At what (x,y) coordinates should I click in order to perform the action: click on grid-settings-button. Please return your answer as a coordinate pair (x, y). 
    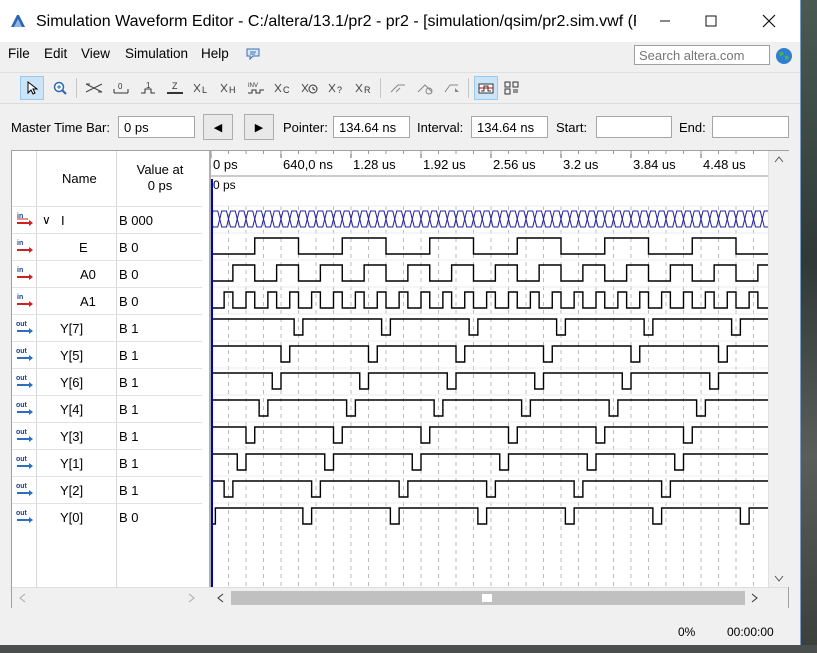
    Looking at the image, I should click on (425, 88).